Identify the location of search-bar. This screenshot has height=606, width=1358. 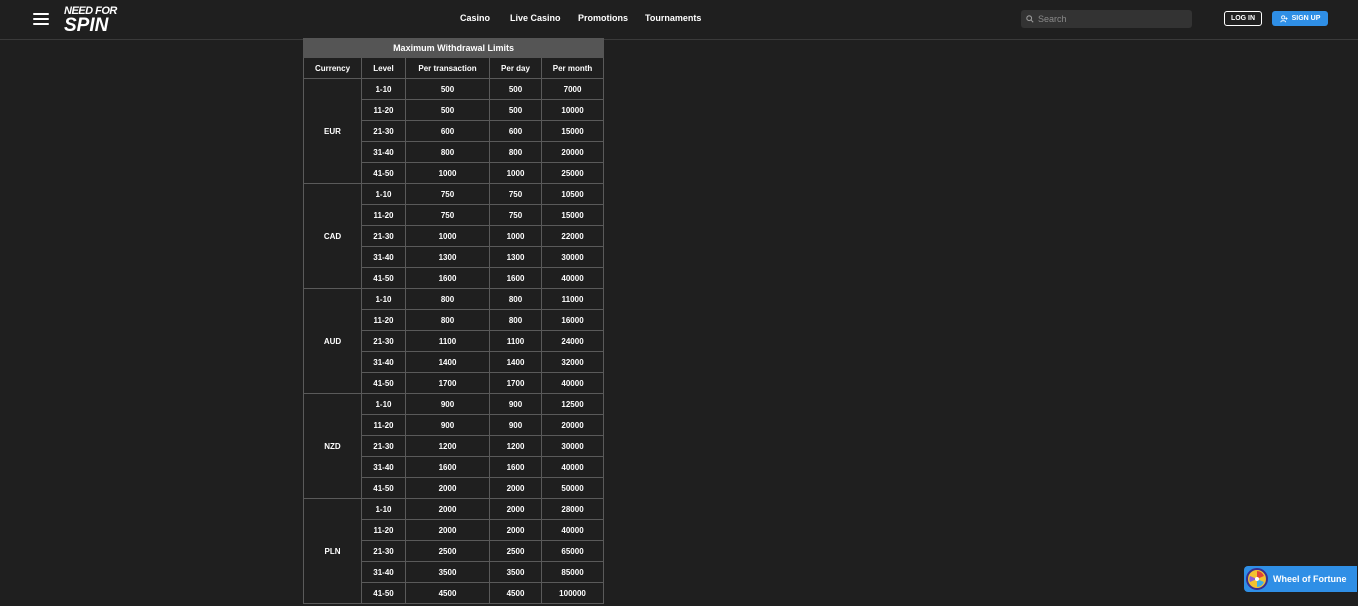
(1106, 19).